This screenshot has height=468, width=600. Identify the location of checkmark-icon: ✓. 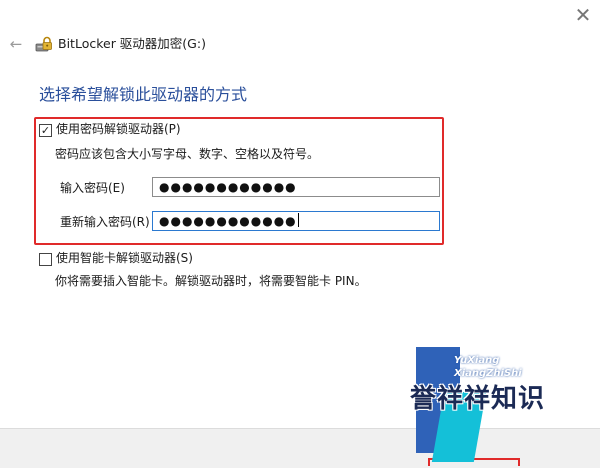
(45, 130).